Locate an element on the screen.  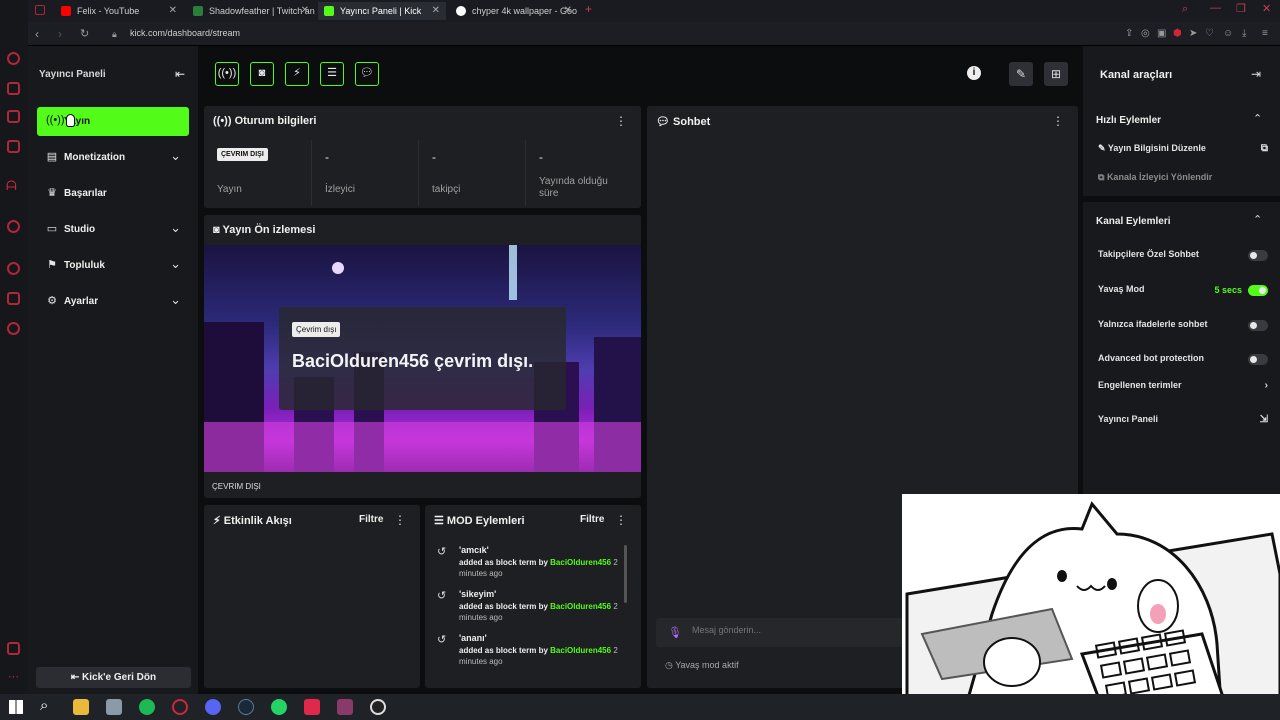
emote-only-toggle is located at coordinates (1258, 325).